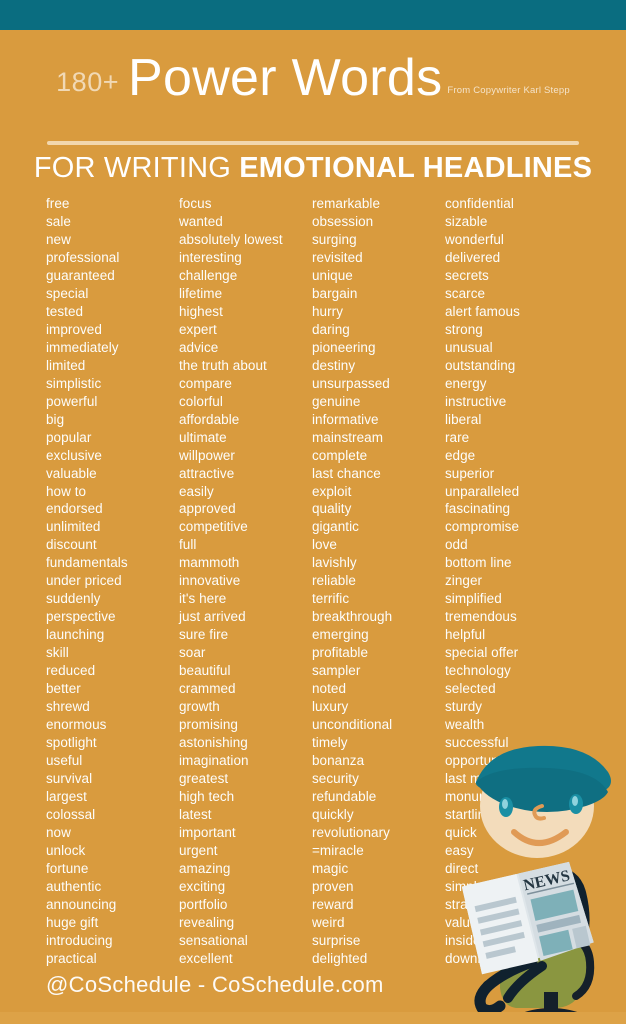 This screenshot has width=626, height=1024. I want to click on power-word: promising, so click(208, 725).